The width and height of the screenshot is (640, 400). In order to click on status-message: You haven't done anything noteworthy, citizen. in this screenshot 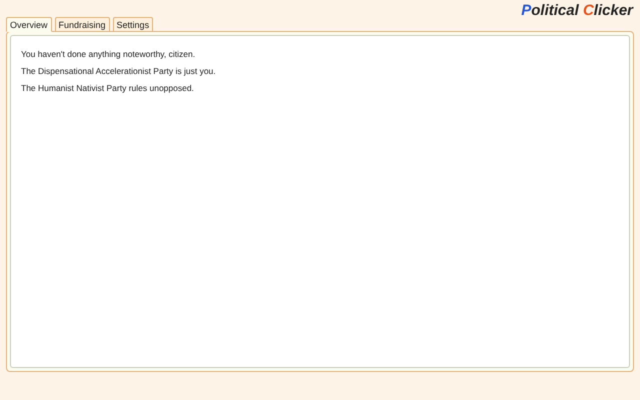, I will do `click(108, 54)`.